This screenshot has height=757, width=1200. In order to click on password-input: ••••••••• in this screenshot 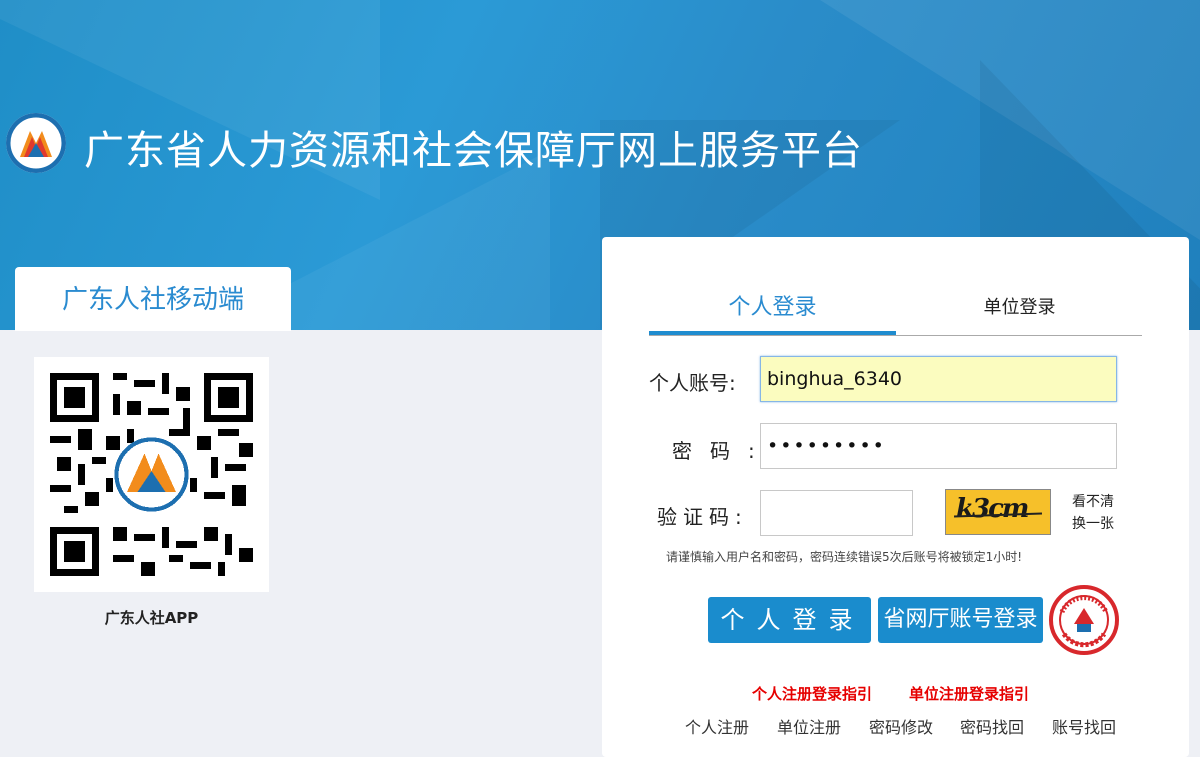, I will do `click(938, 446)`.